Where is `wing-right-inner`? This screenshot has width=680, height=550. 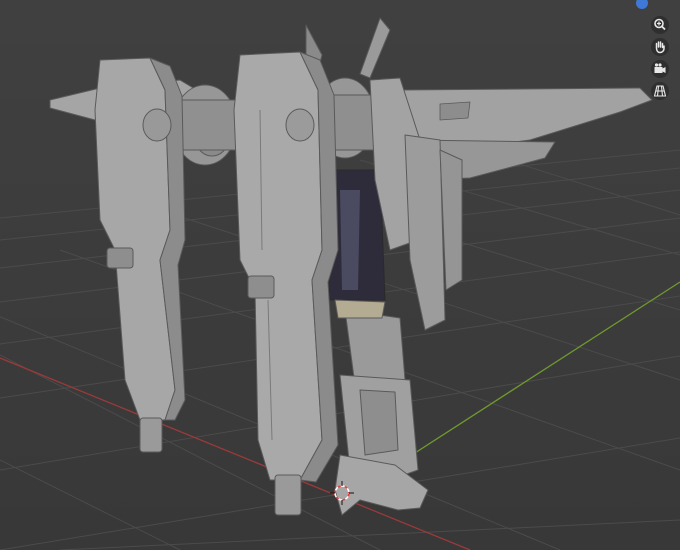
wing-right-inner is located at coordinates (455, 111).